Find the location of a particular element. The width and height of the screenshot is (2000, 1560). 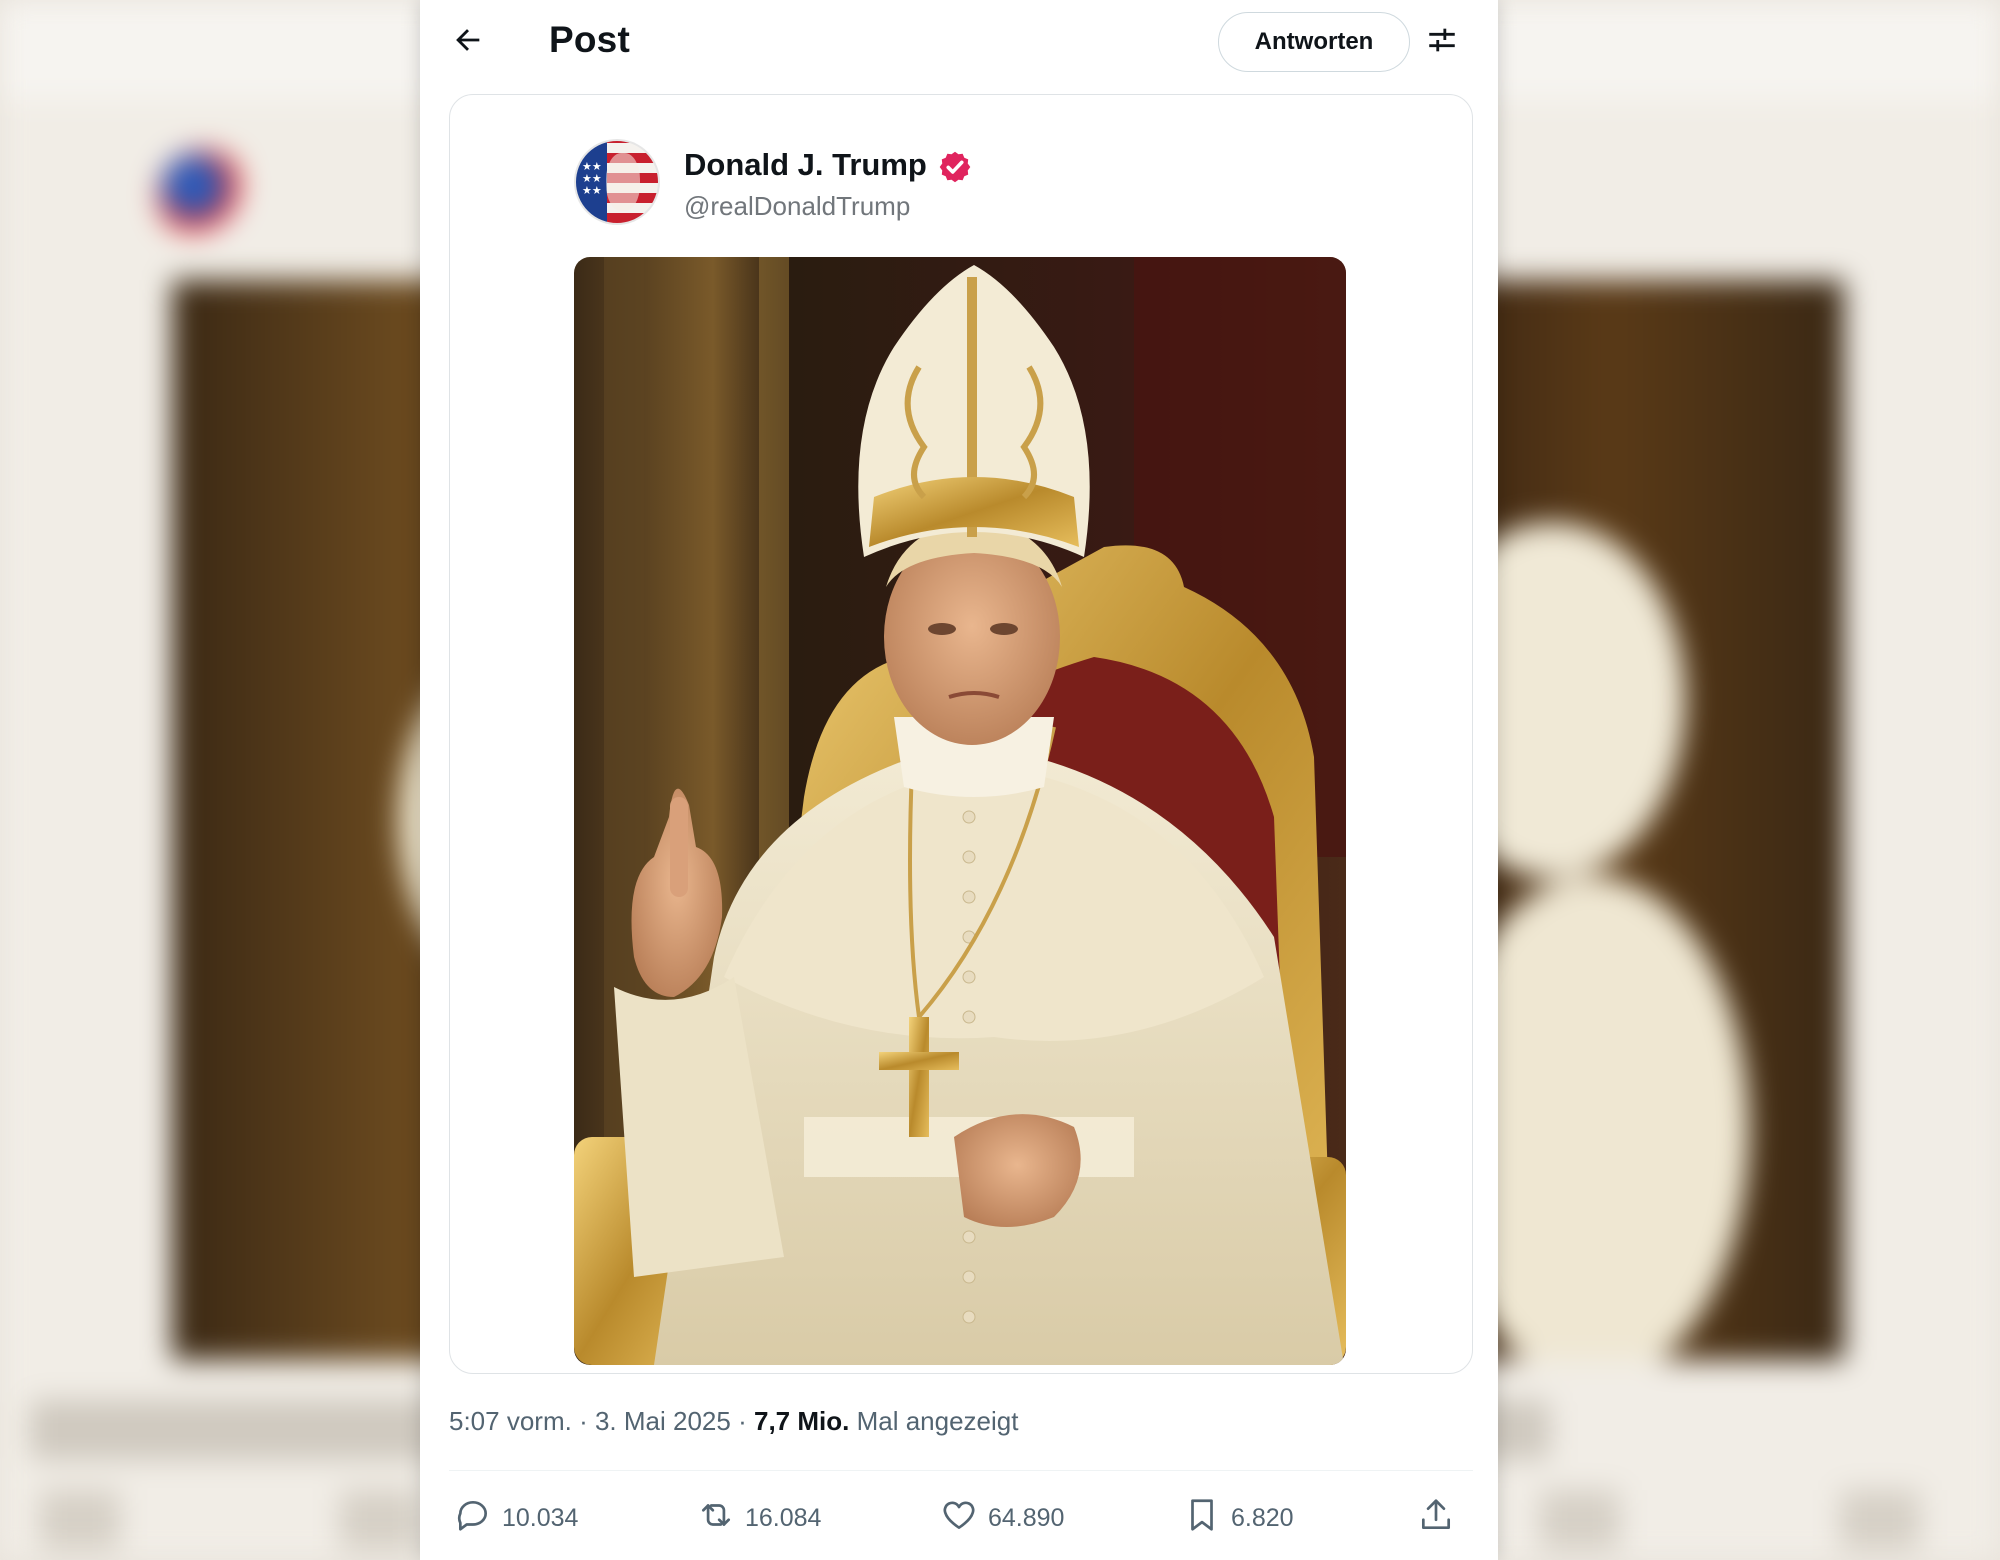

back-button is located at coordinates (468, 42).